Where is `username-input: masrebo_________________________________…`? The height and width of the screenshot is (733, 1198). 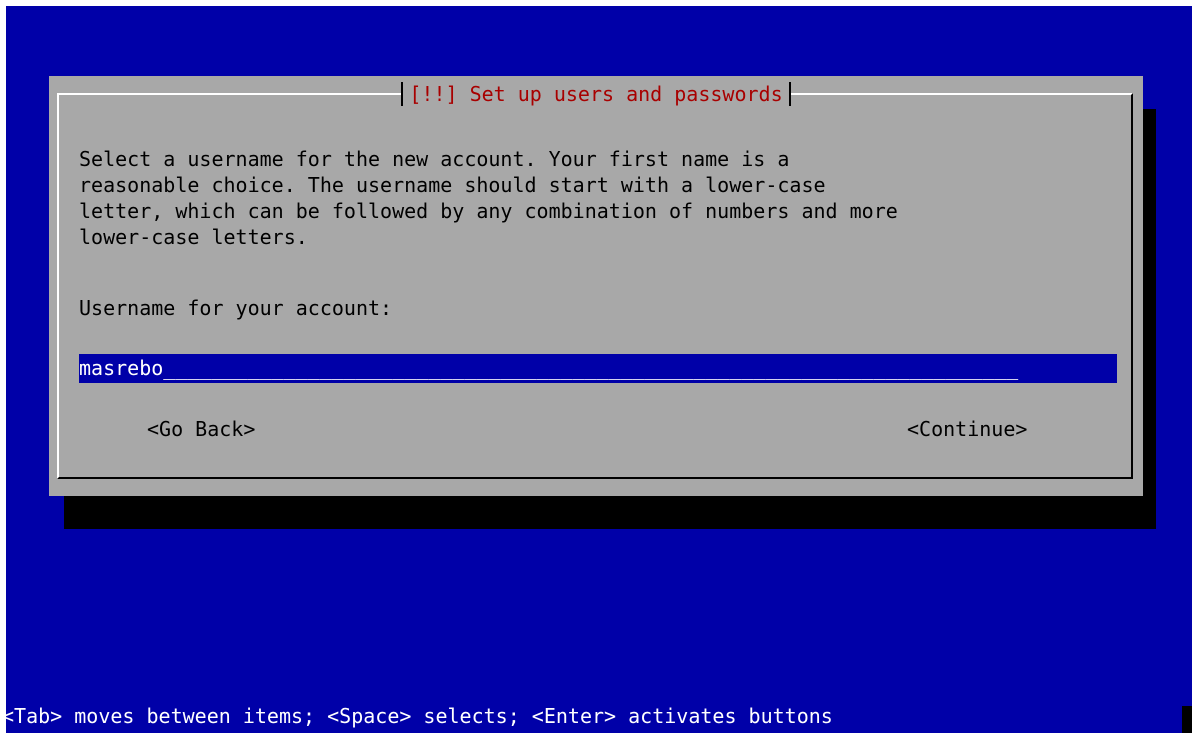 username-input: masrebo_________________________________… is located at coordinates (598, 368).